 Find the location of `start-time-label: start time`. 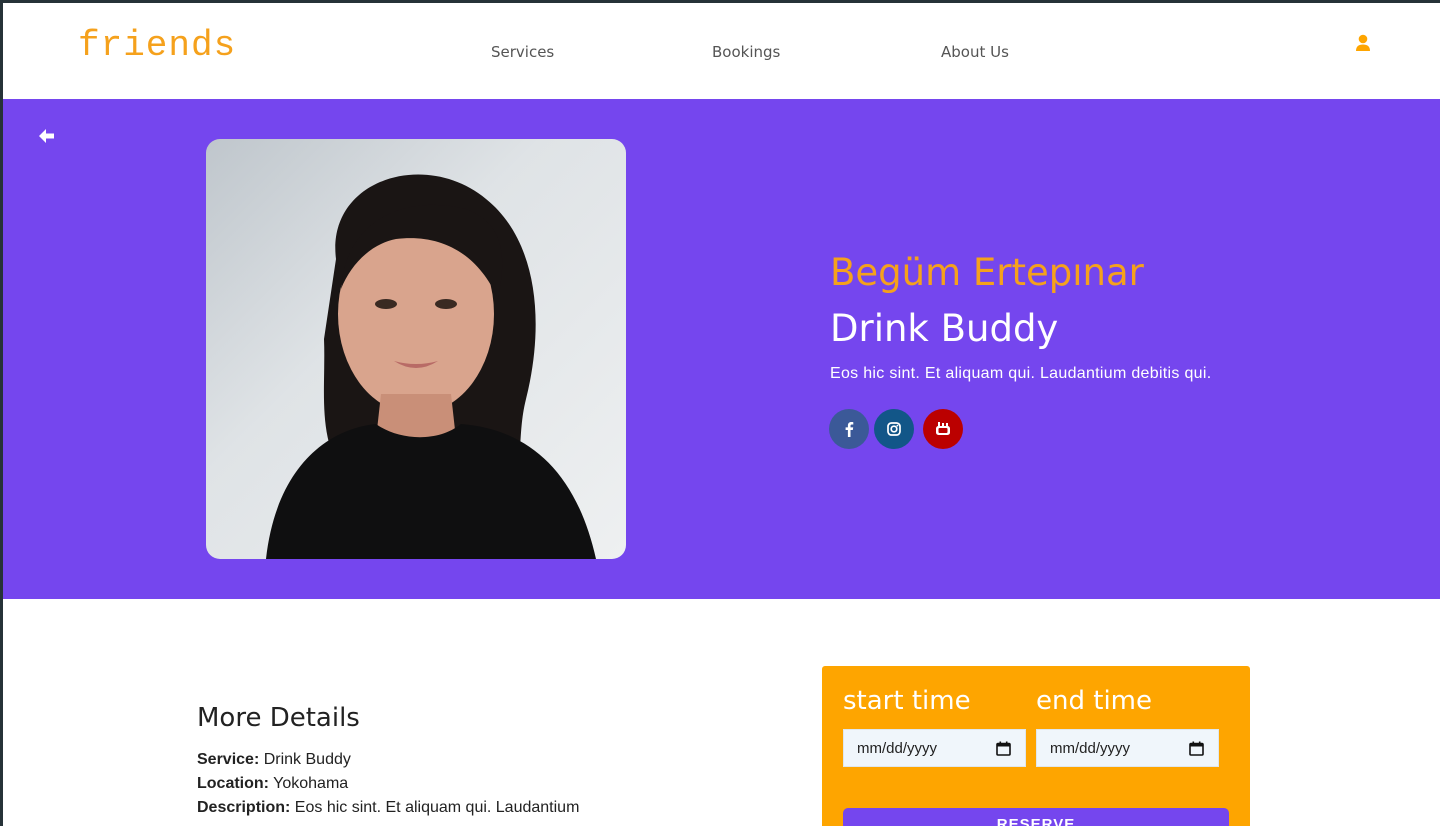

start-time-label: start time is located at coordinates (907, 701).